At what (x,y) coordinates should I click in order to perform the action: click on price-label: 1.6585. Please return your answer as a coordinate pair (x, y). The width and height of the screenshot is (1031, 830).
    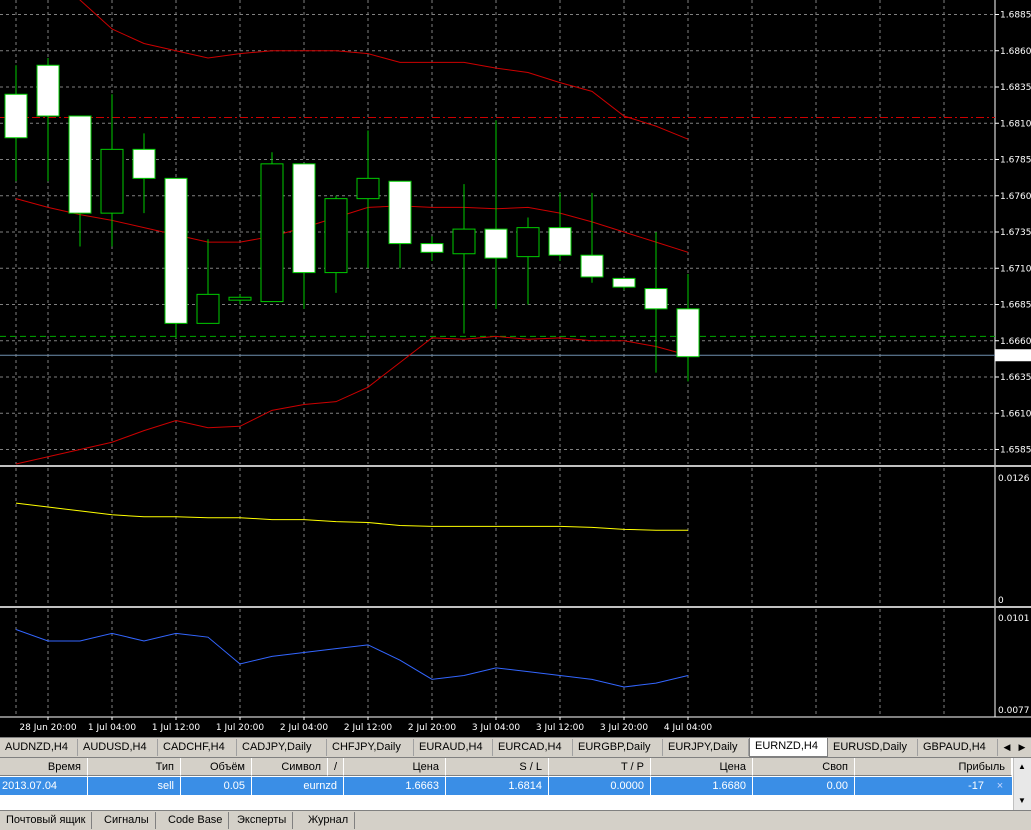
    Looking at the image, I should click on (1015, 451).